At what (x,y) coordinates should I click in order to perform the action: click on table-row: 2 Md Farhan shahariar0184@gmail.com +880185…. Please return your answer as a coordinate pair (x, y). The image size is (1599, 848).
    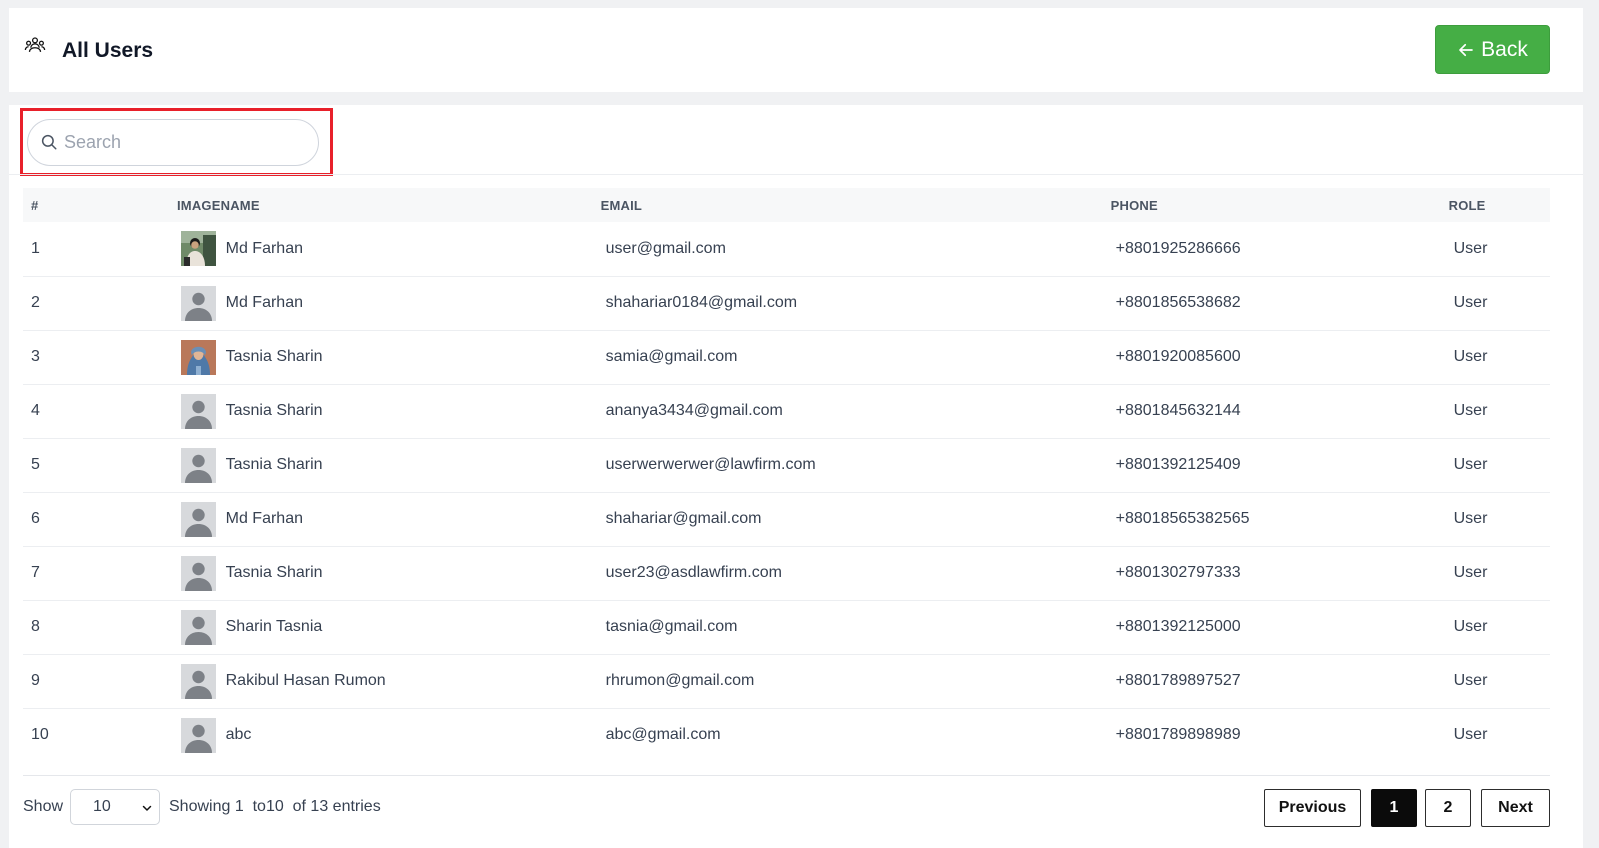
    Looking at the image, I should click on (786, 303).